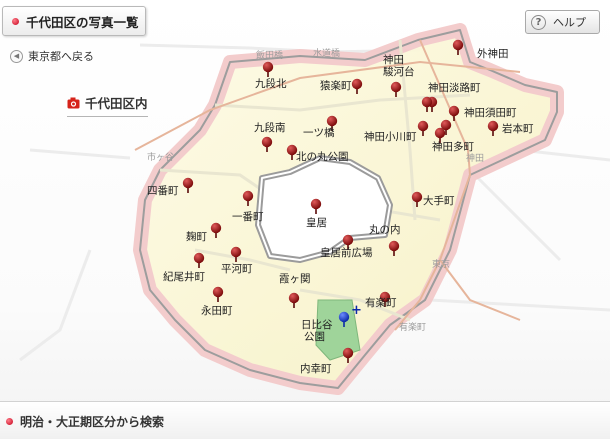 The image size is (610, 439). Describe the element at coordinates (475, 158) in the screenshot. I see `station-label: 神田` at that location.